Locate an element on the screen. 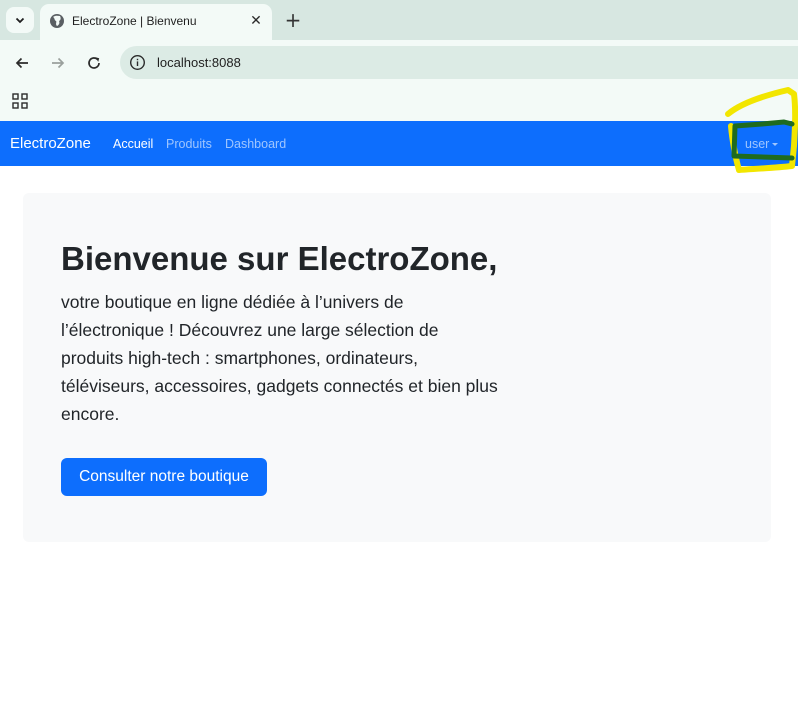  info-icon is located at coordinates (137, 62).